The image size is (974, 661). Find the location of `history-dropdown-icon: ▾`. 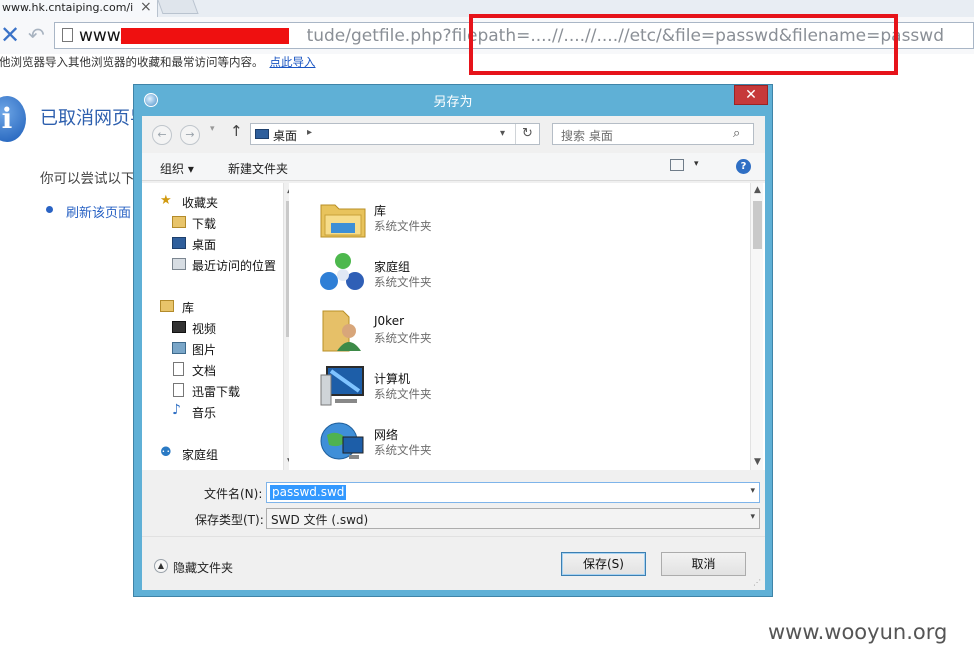

history-dropdown-icon: ▾ is located at coordinates (212, 129).